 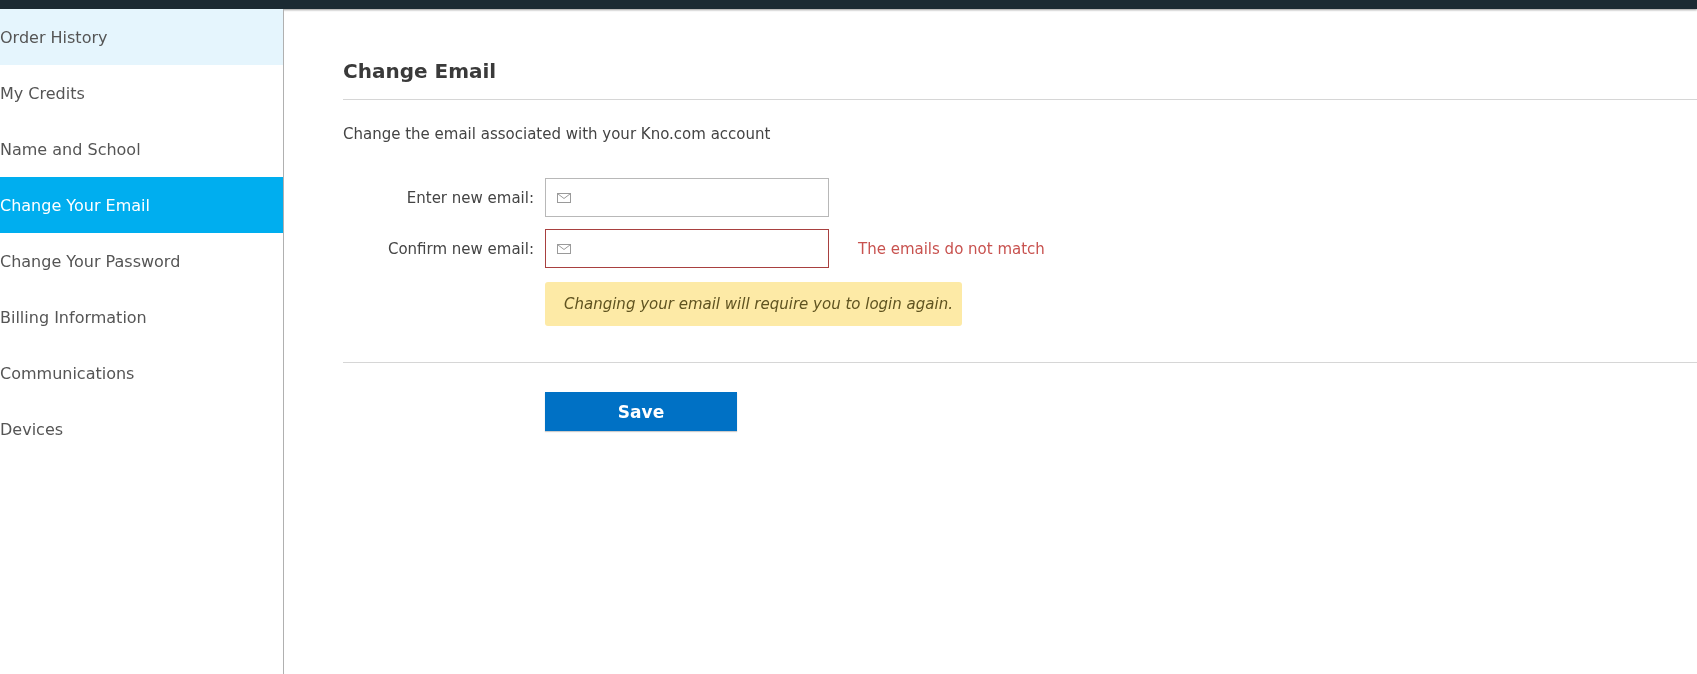 What do you see at coordinates (557, 134) in the screenshot?
I see `description-text: Change the email associated with your Kno.com account` at bounding box center [557, 134].